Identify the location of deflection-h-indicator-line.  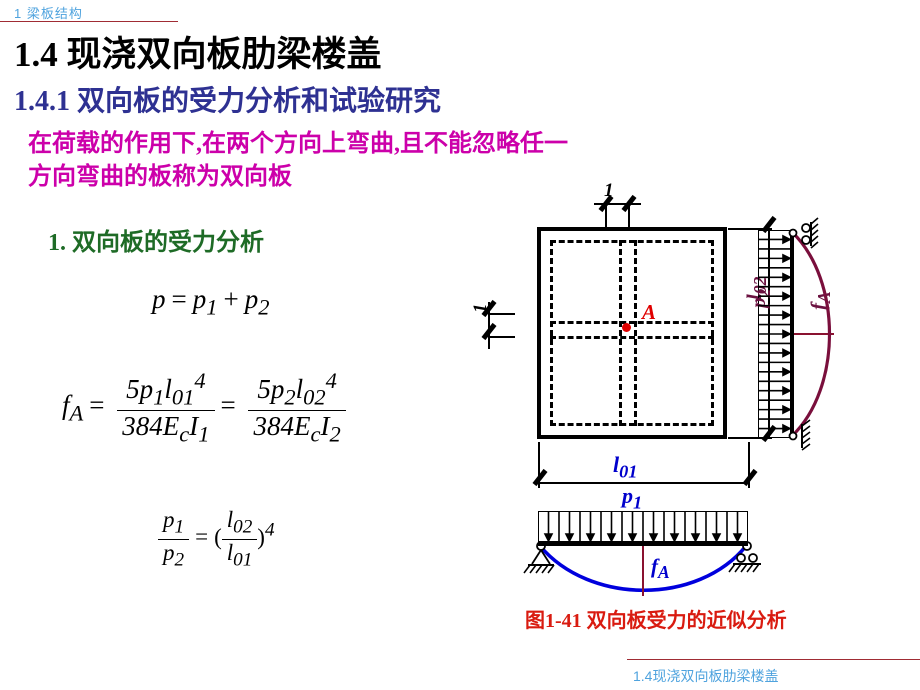
(643, 571).